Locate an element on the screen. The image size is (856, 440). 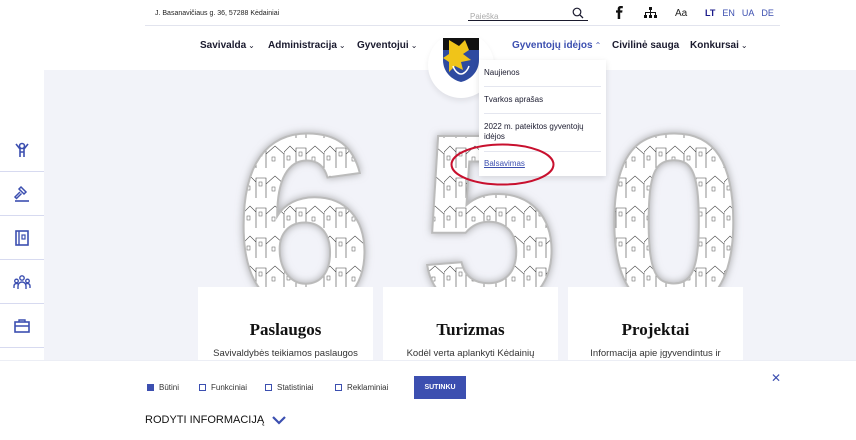
card-turizmas: Turizmas Kodėl verta aplankyti Kėdainių is located at coordinates (470, 324).